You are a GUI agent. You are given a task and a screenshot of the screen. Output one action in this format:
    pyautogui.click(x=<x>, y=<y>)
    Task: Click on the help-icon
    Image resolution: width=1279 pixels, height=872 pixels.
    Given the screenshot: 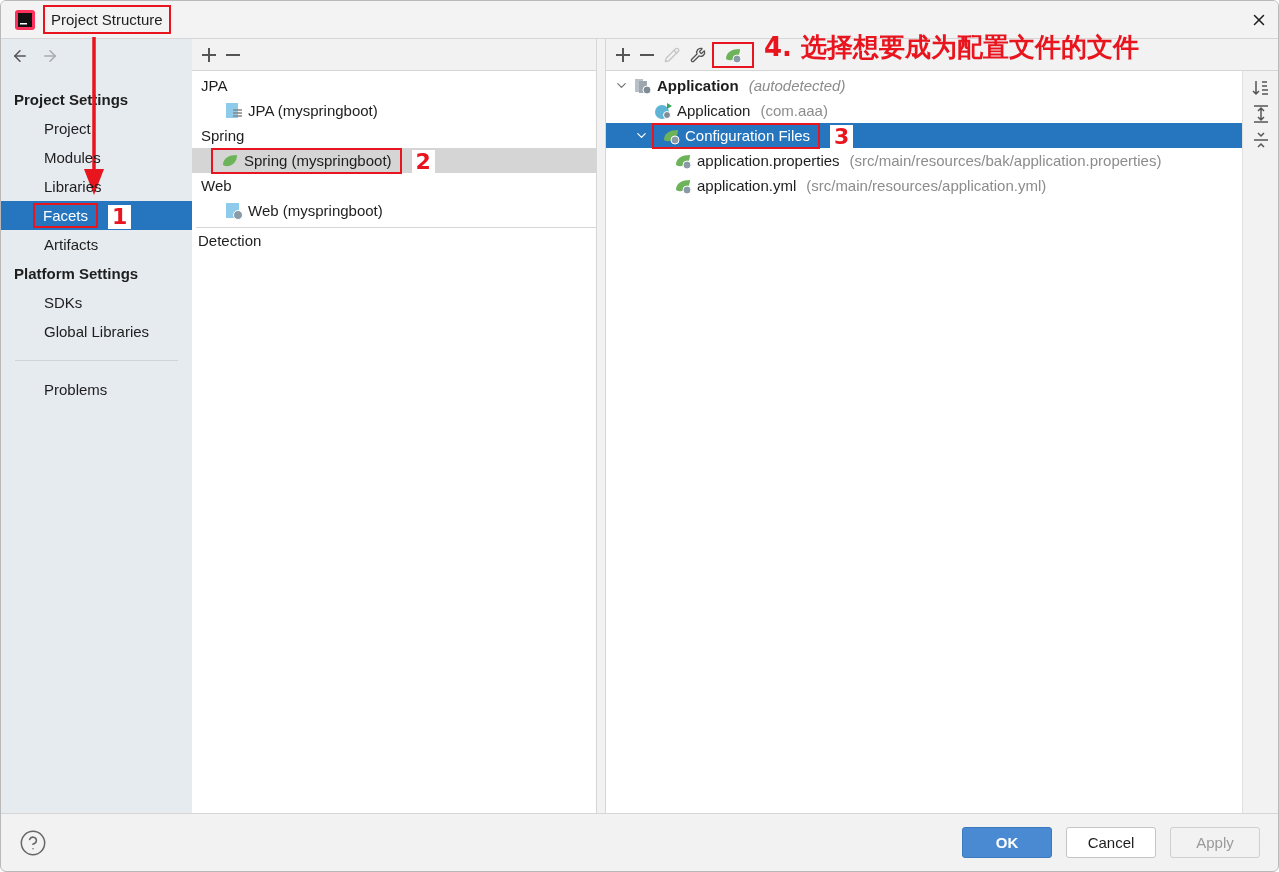 What is the action you would take?
    pyautogui.click(x=33, y=842)
    